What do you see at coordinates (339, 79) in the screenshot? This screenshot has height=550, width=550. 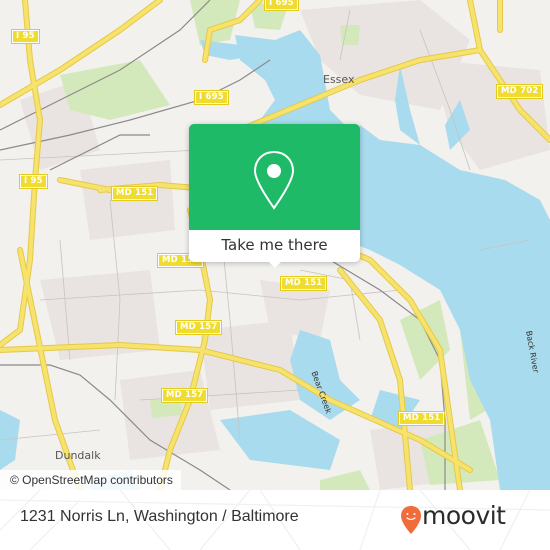 I see `place-label-essex: Essex` at bounding box center [339, 79].